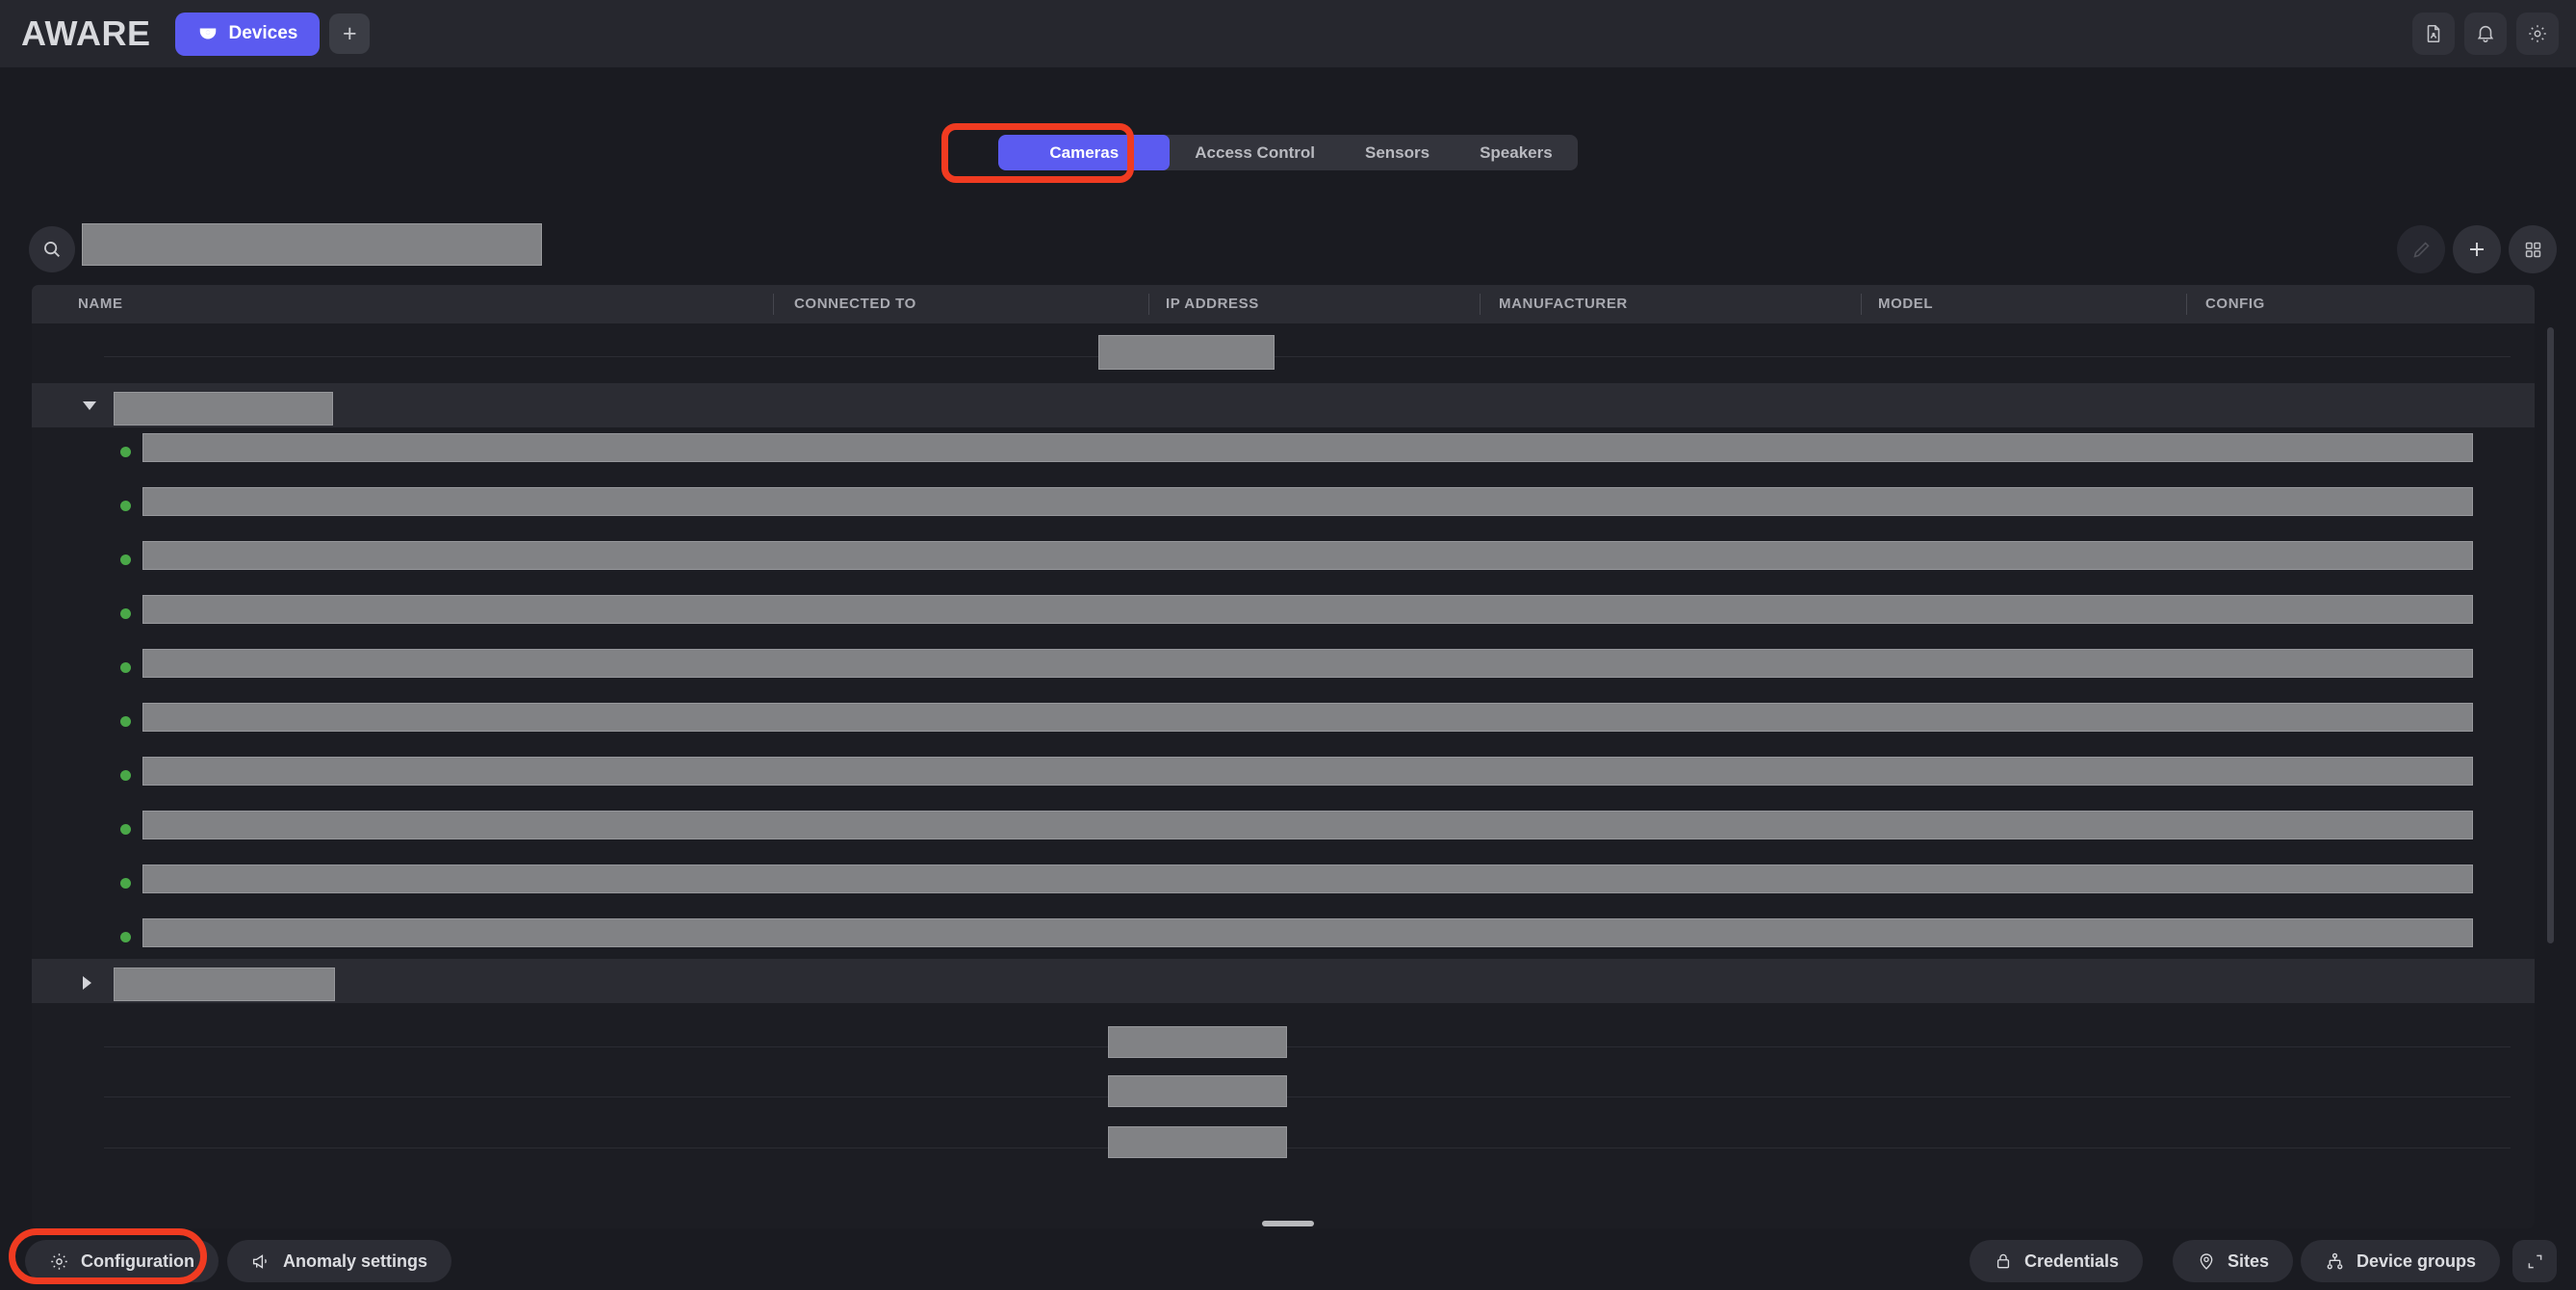 This screenshot has width=2576, height=1290. What do you see at coordinates (101, 304) in the screenshot?
I see `column-header-name: NAME` at bounding box center [101, 304].